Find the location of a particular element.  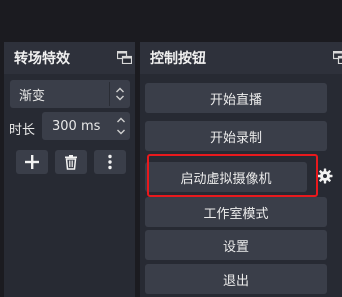

transition-select: 渐变 is located at coordinates (70, 94).